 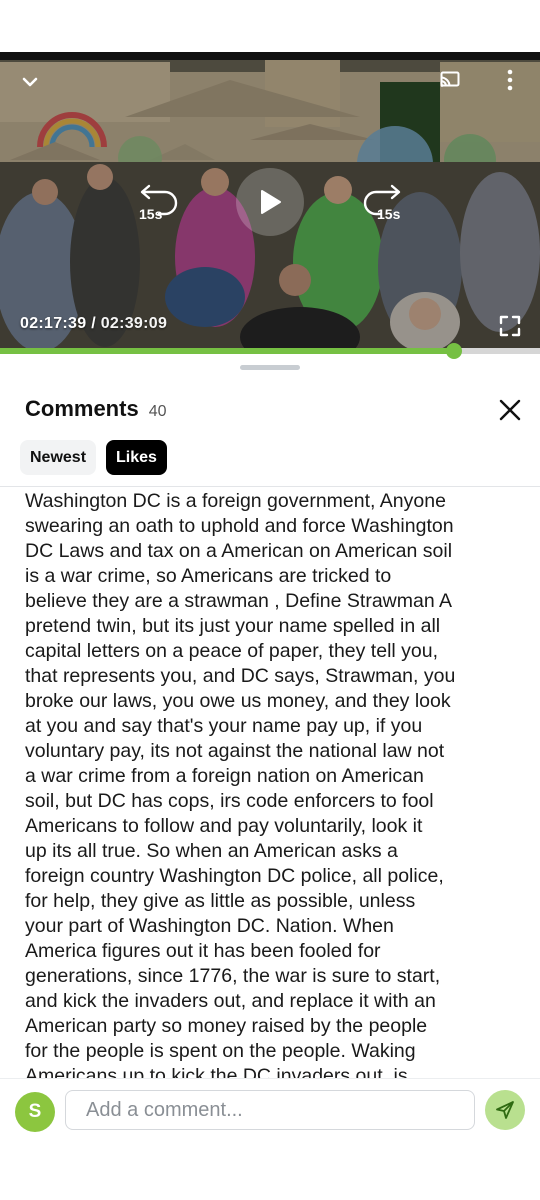 I want to click on current-time: 02:17:39, so click(x=53, y=323).